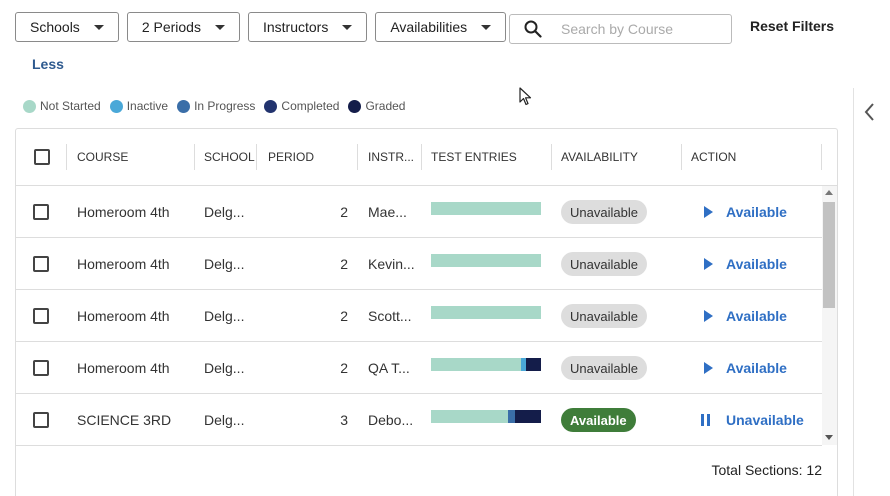 Image resolution: width=890 pixels, height=496 pixels. What do you see at coordinates (752, 157) in the screenshot?
I see `header-action: ACTION` at bounding box center [752, 157].